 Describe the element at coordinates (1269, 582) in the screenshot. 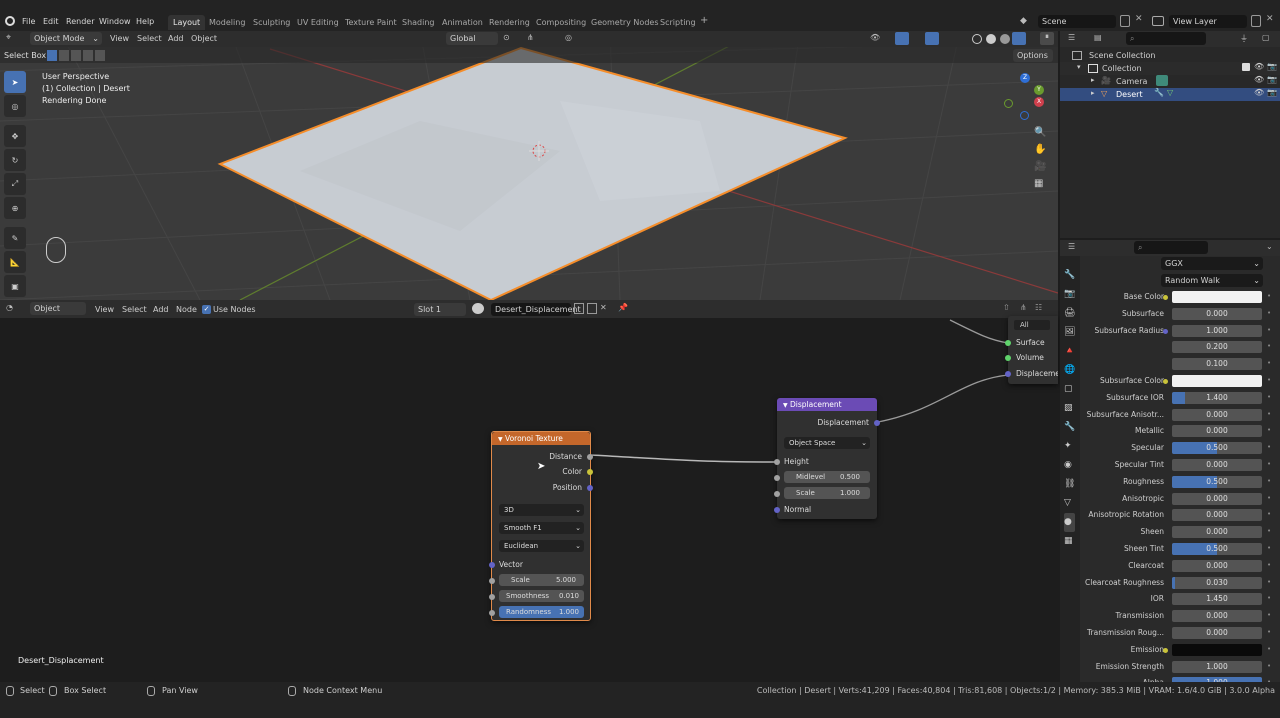

I see `clearcoat-roughness-animate-icon: •` at that location.